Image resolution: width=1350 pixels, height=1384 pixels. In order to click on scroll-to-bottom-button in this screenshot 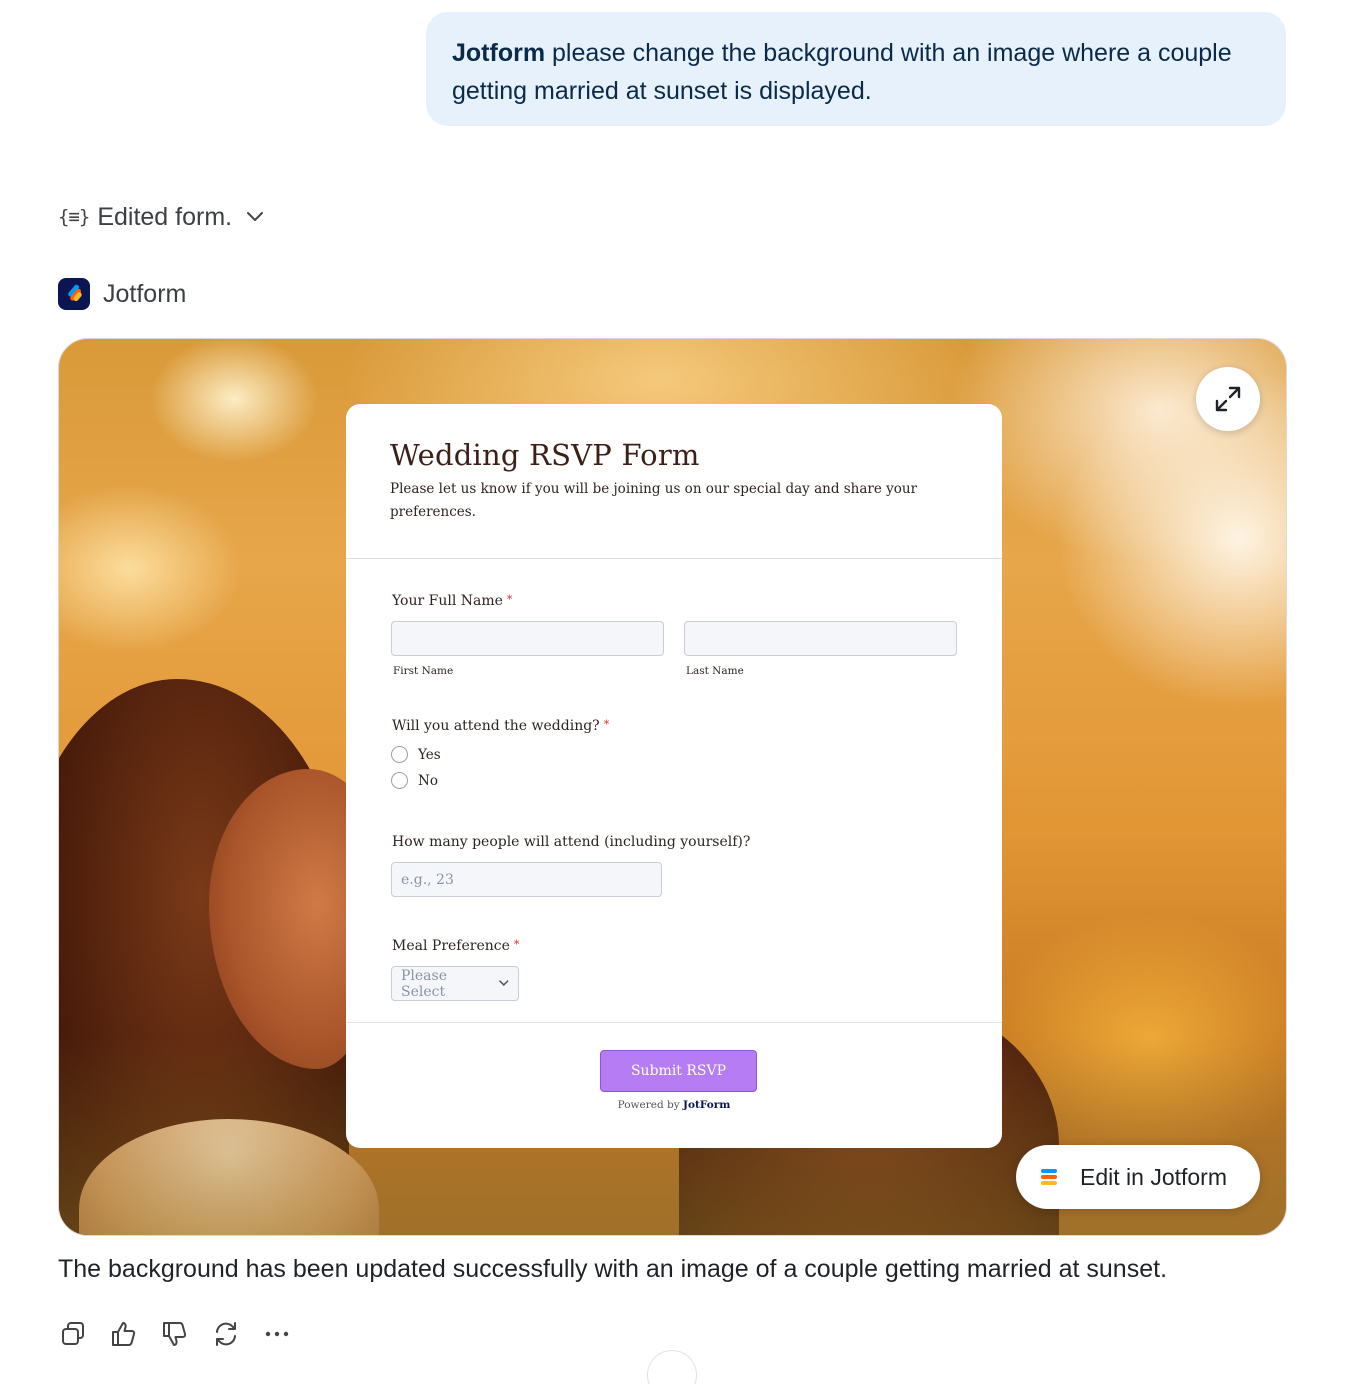, I will do `click(672, 1367)`.